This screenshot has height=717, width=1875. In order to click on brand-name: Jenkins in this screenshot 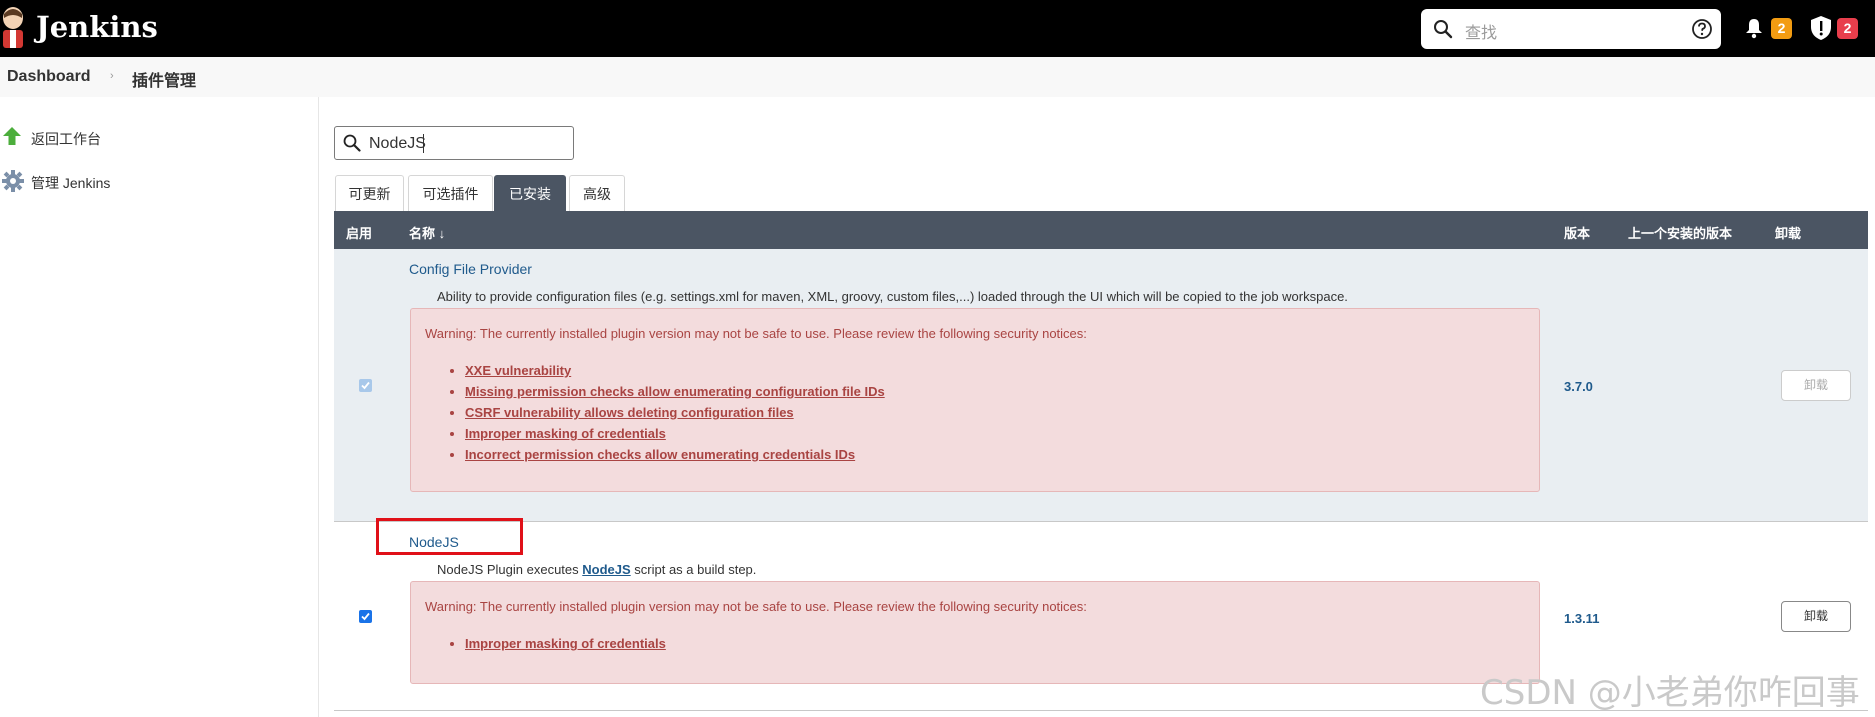, I will do `click(97, 27)`.